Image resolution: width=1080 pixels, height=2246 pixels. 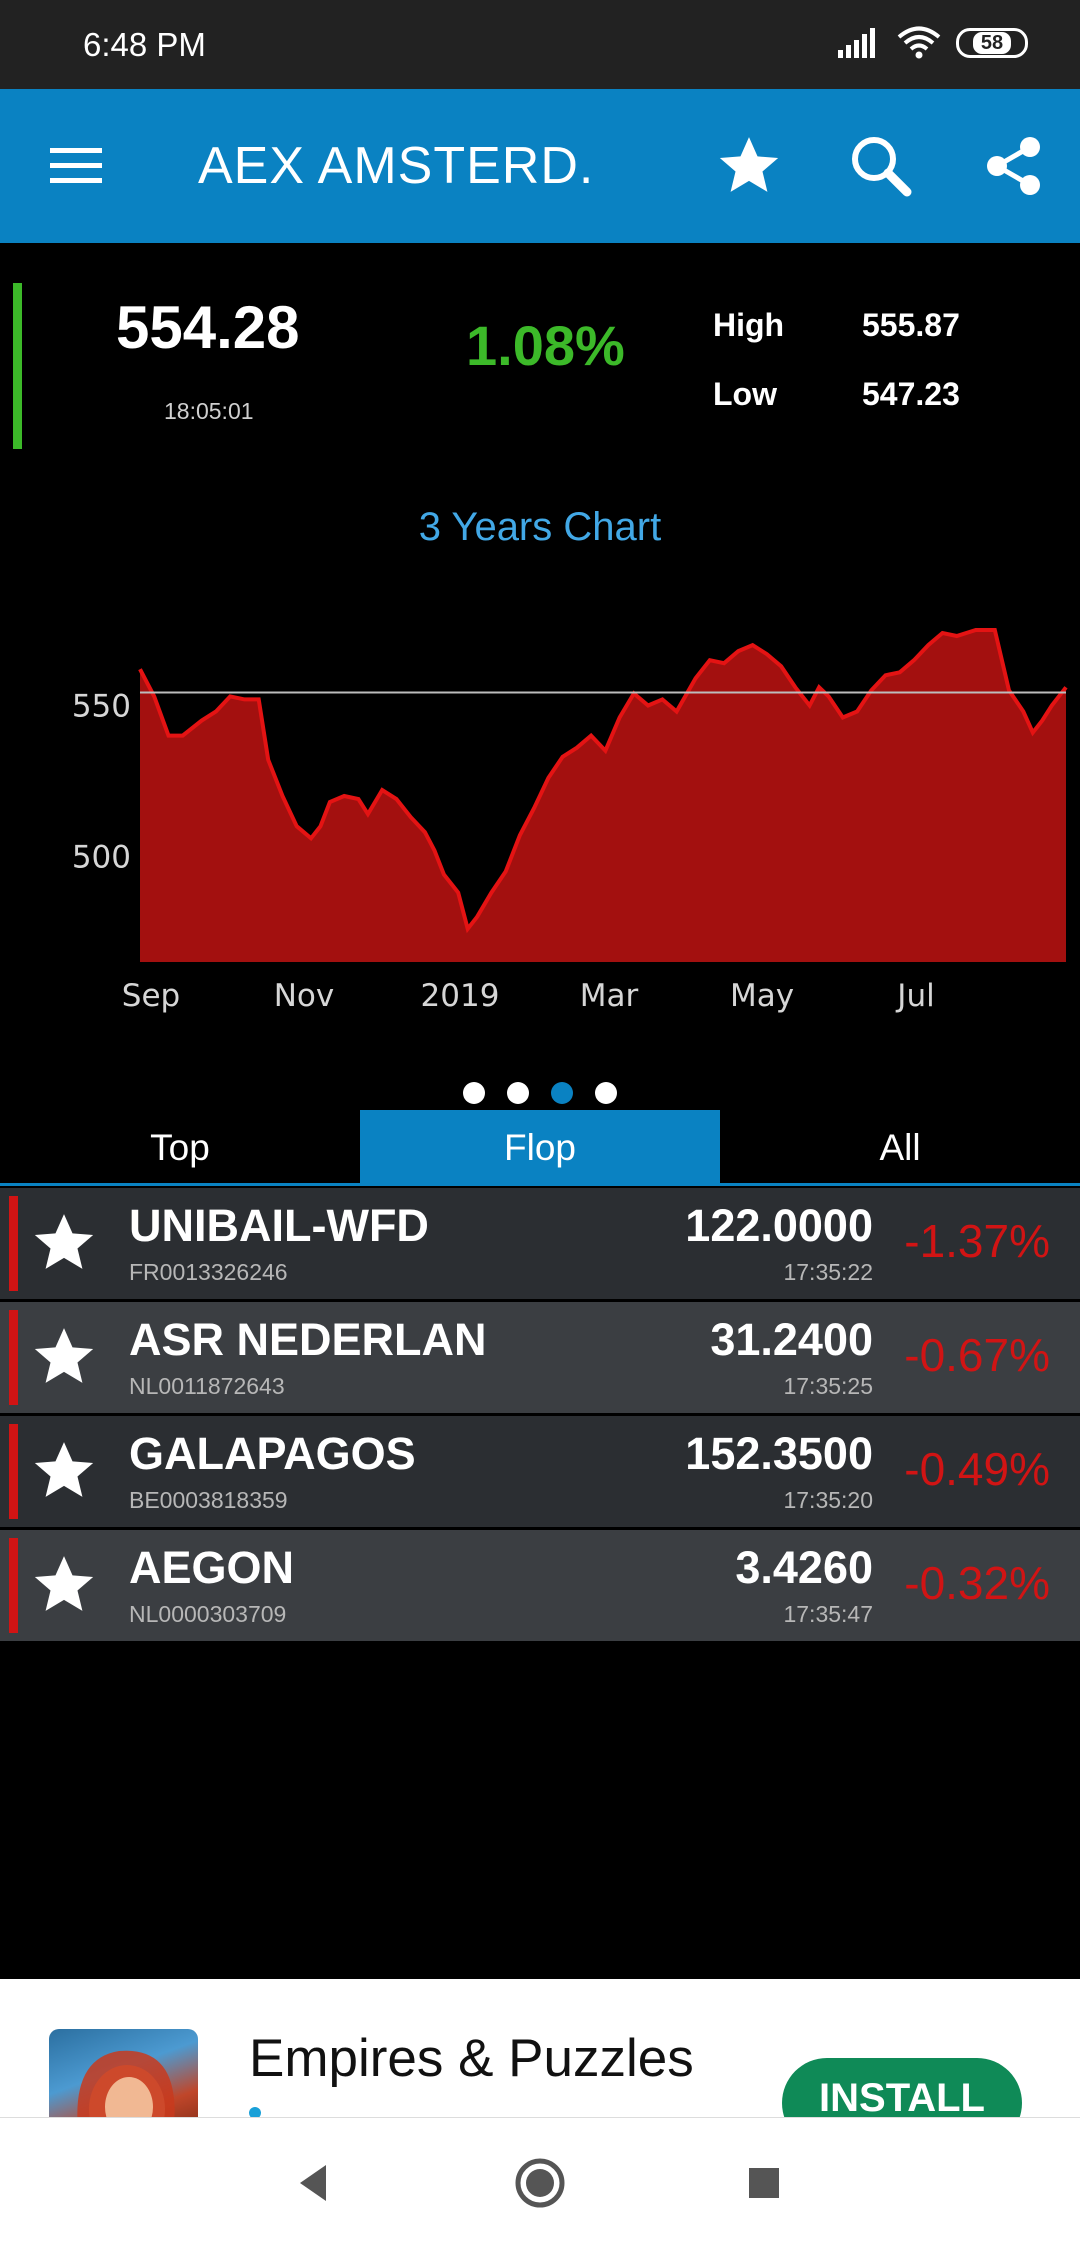 I want to click on tab-bar: Top Flop All, so click(x=540, y=1147).